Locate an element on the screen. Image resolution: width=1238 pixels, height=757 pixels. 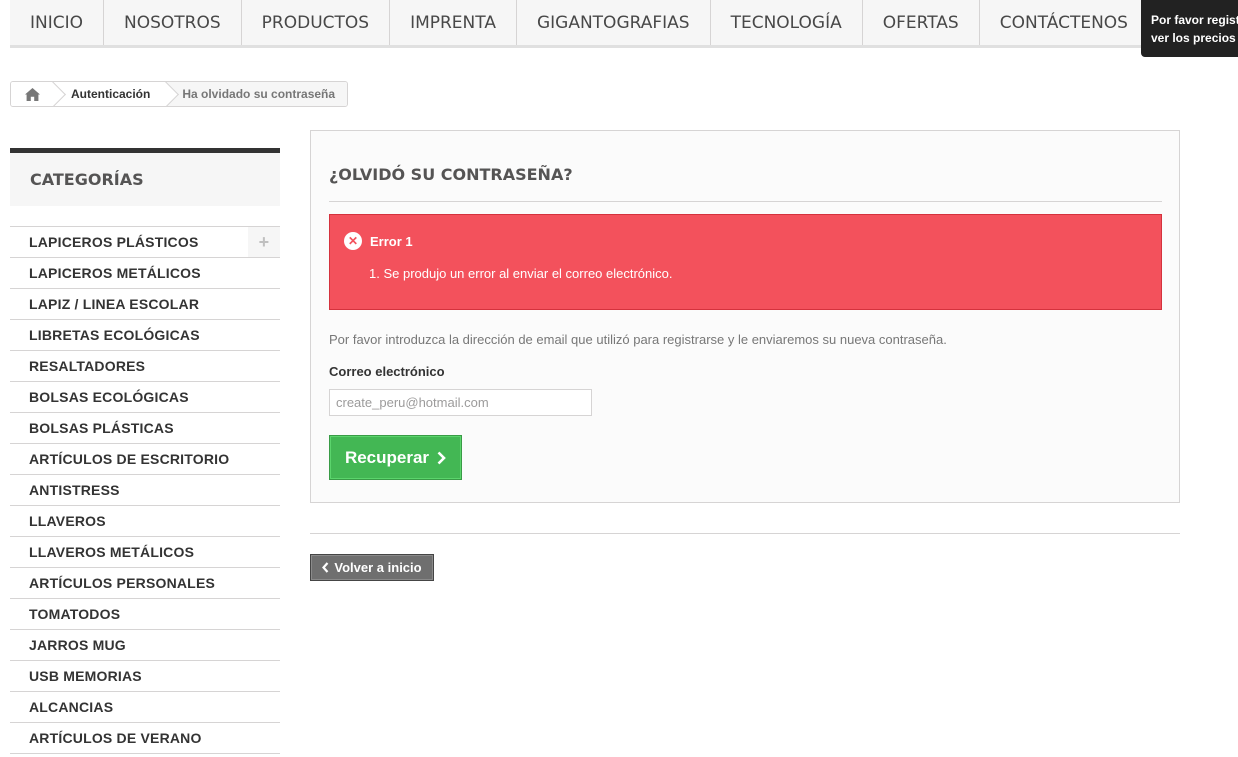
category-label: ANTISTRESS is located at coordinates (74, 490).